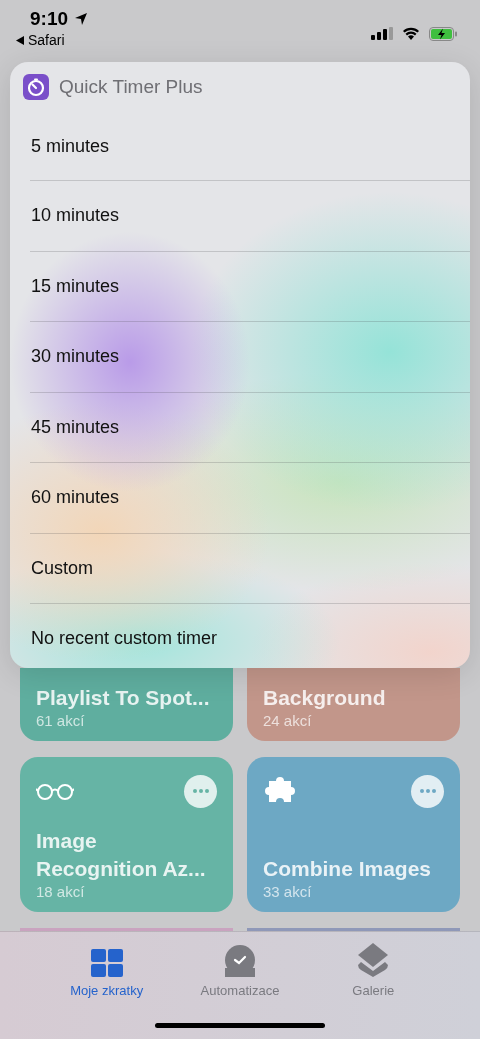 This screenshot has width=480, height=1039. Describe the element at coordinates (288, 720) in the screenshot. I see `action-count: 24 akcí` at that location.